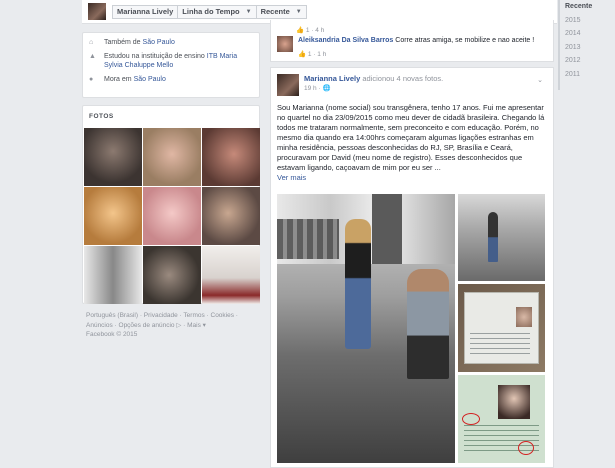  What do you see at coordinates (387, 229) in the screenshot?
I see `photo-door` at bounding box center [387, 229].